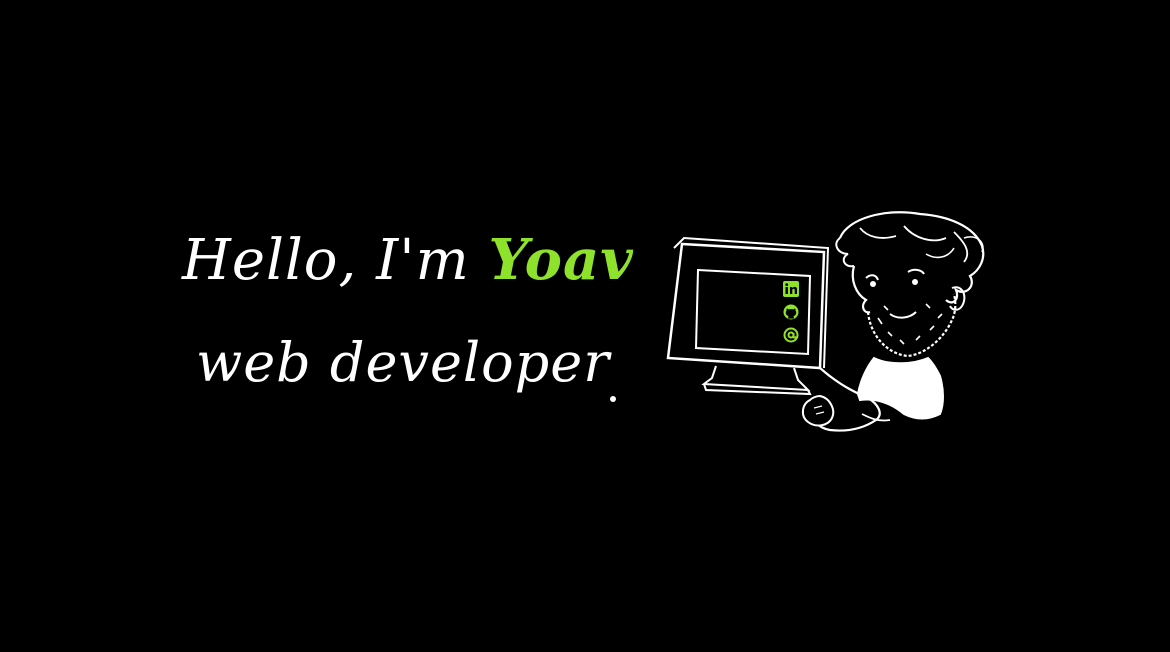  I want to click on github-link, so click(791, 312).